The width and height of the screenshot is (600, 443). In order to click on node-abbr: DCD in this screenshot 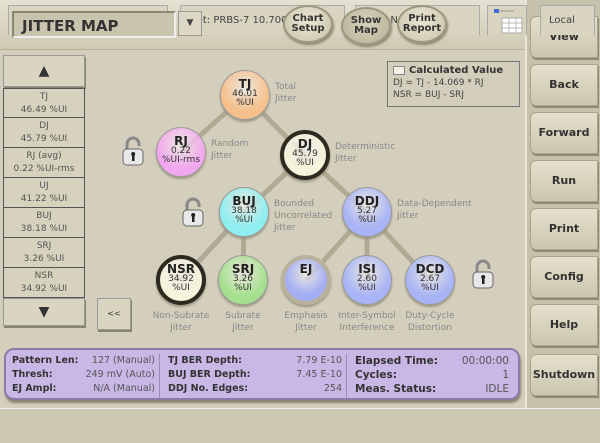, I will do `click(430, 269)`.